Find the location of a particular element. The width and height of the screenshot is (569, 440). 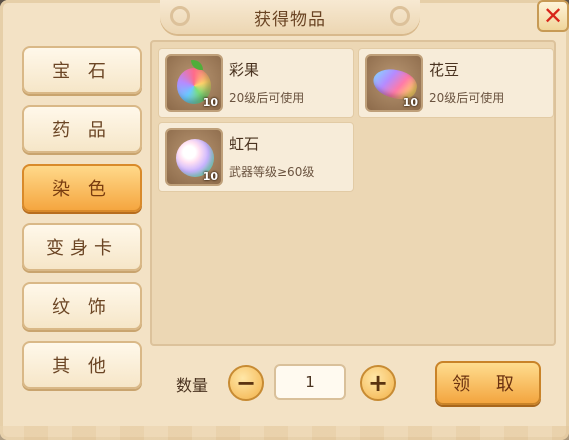

tab-label: 药 品 is located at coordinates (82, 130).